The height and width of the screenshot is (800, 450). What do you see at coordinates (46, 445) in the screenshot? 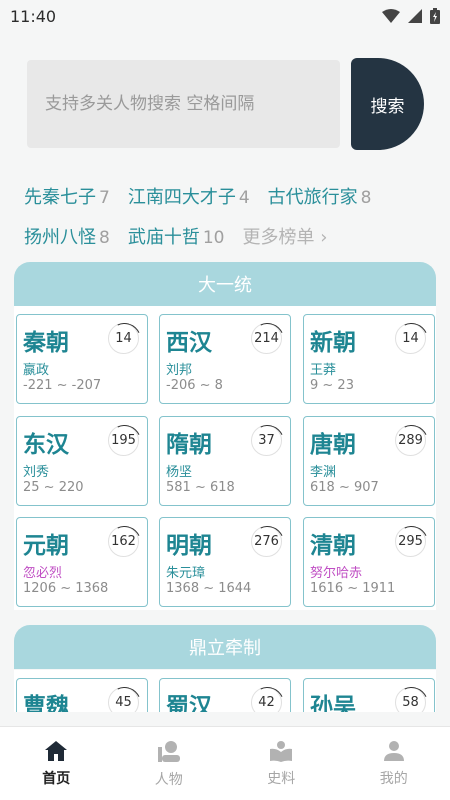
I see `dynasty-name: 东汉` at bounding box center [46, 445].